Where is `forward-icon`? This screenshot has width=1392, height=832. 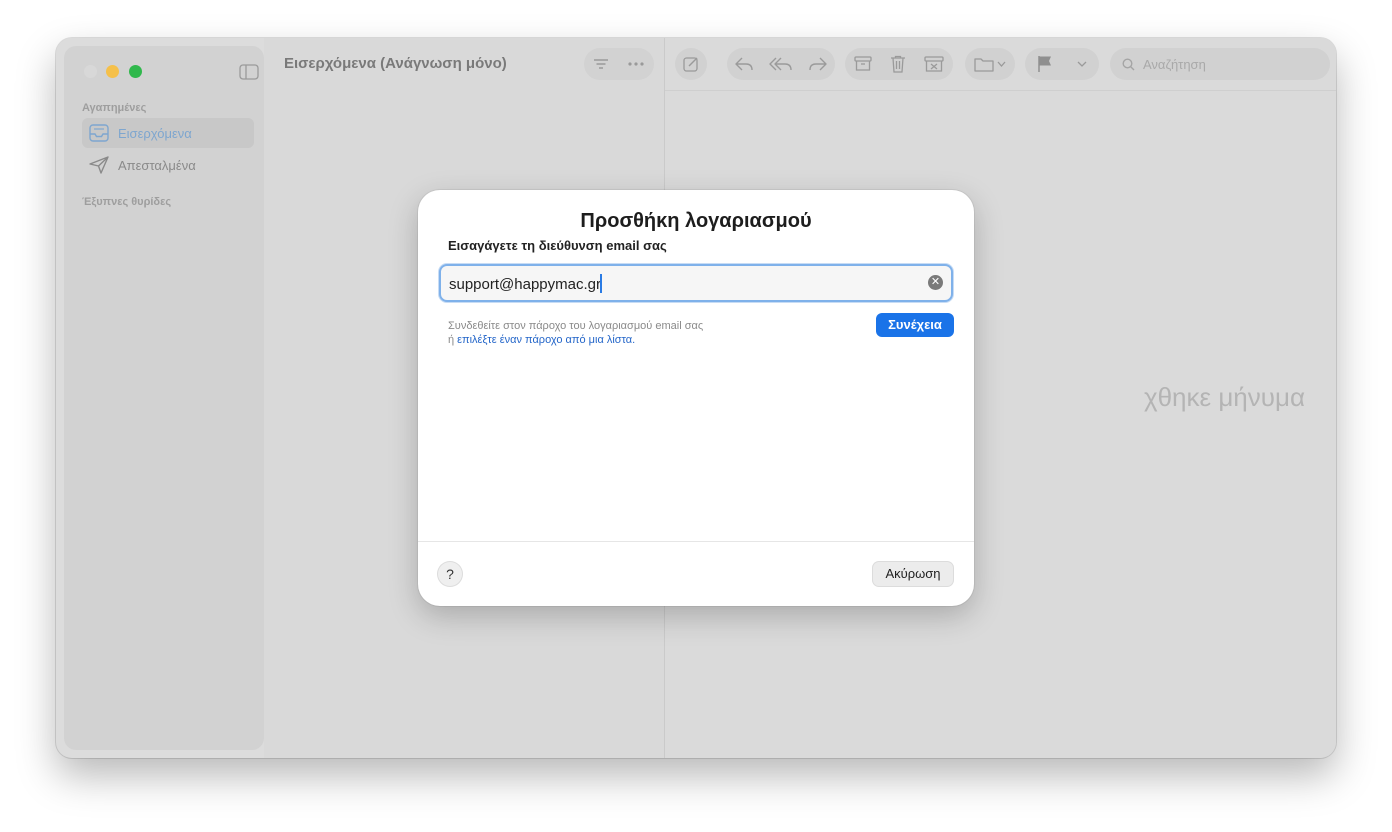
forward-icon is located at coordinates (818, 64).